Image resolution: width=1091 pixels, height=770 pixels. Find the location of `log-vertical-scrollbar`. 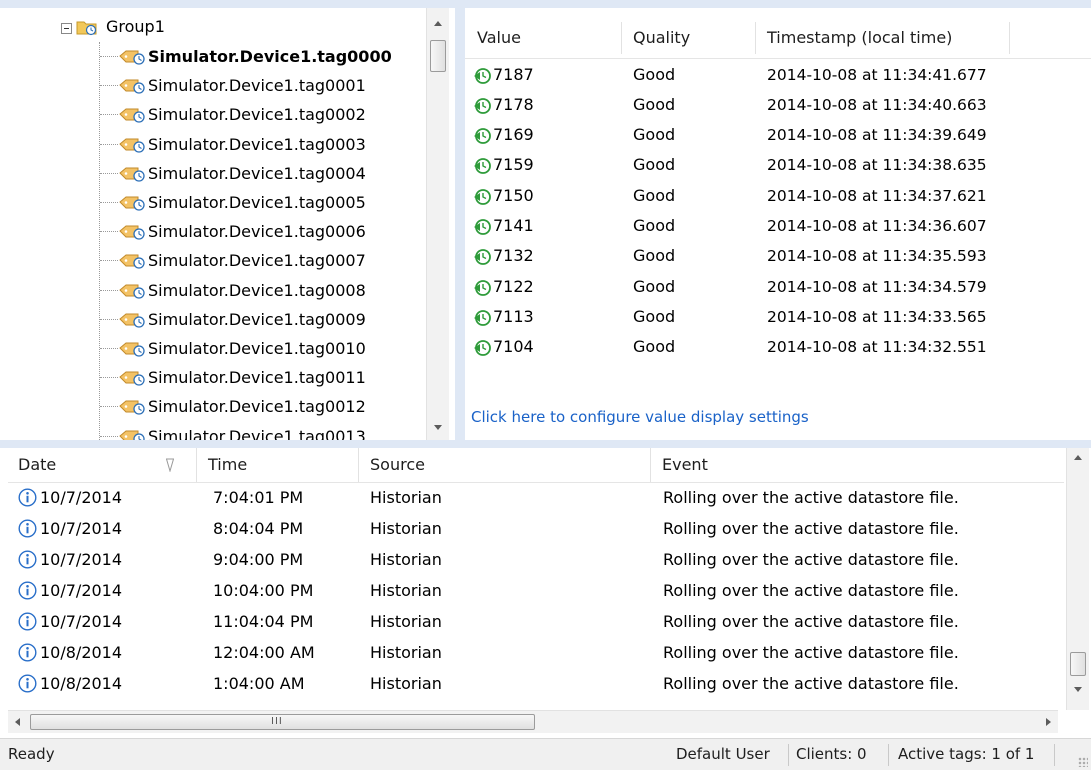

log-vertical-scrollbar is located at coordinates (1077, 579).